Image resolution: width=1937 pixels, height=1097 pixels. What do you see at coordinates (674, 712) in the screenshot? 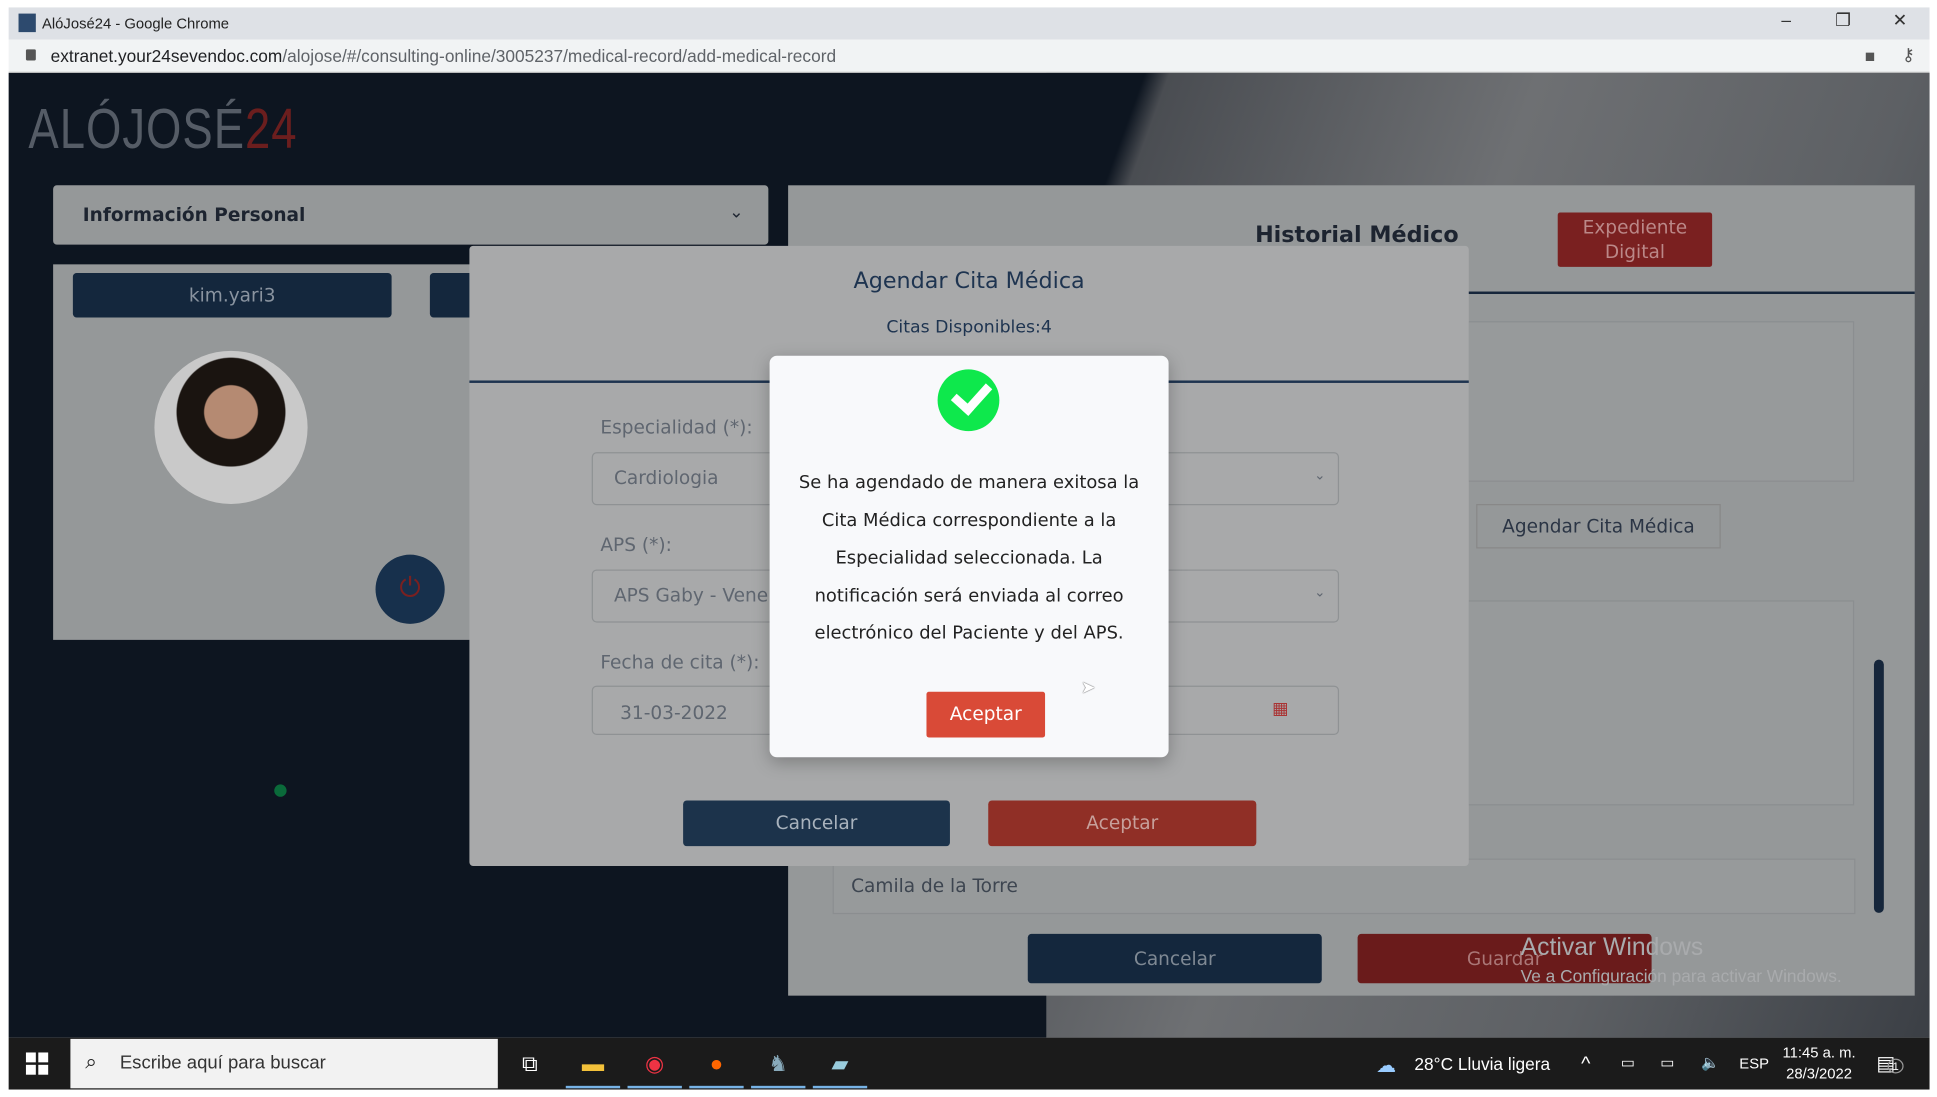
I see `date-value: 31-03-2022` at bounding box center [674, 712].